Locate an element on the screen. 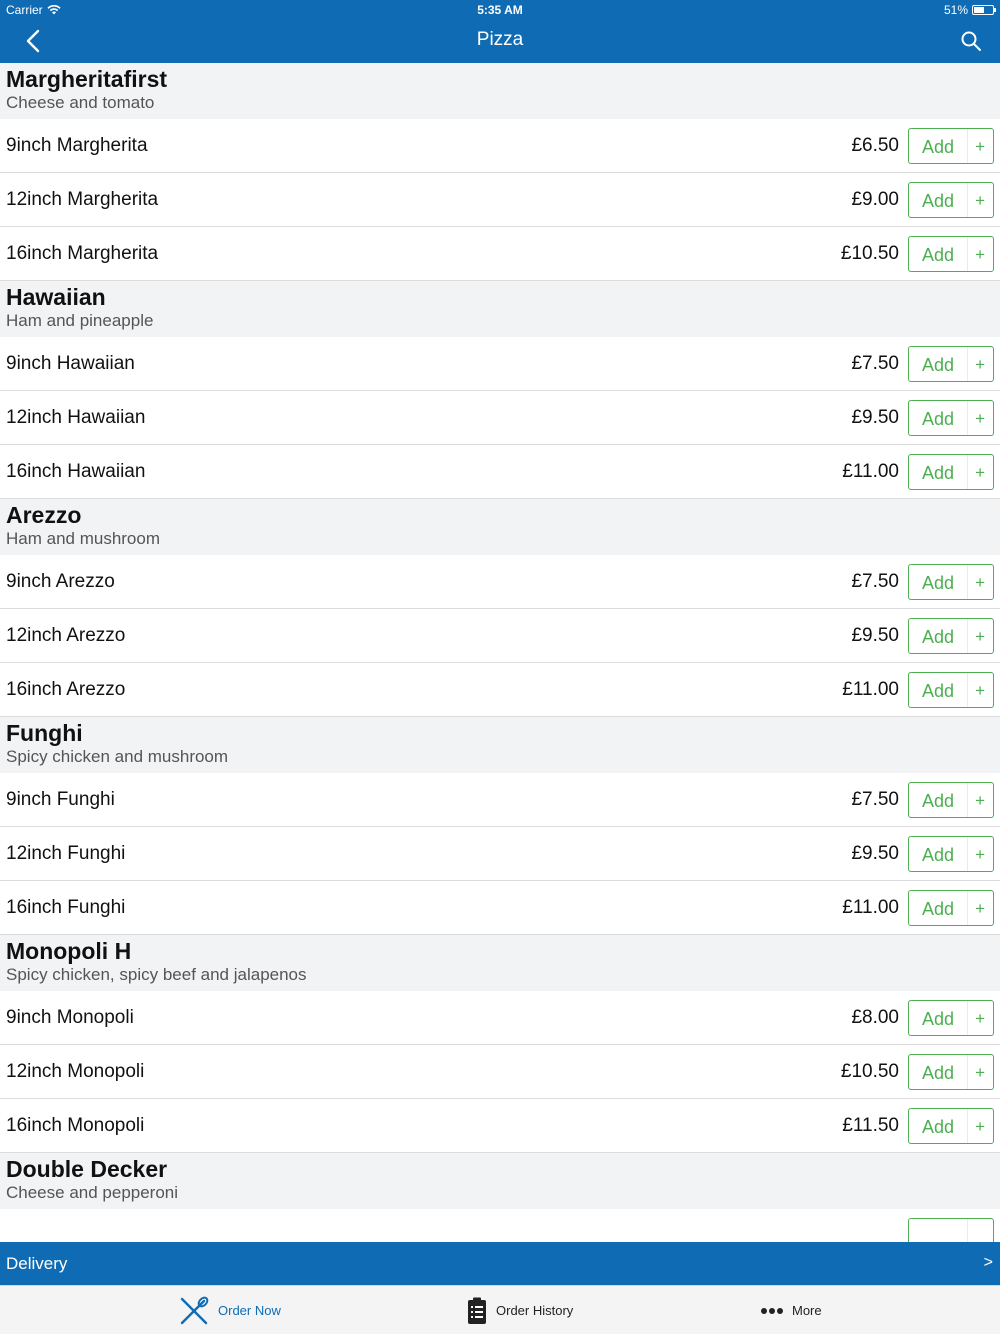 The width and height of the screenshot is (1000, 1335). section-description: Cheese and tomato is located at coordinates (80, 102).